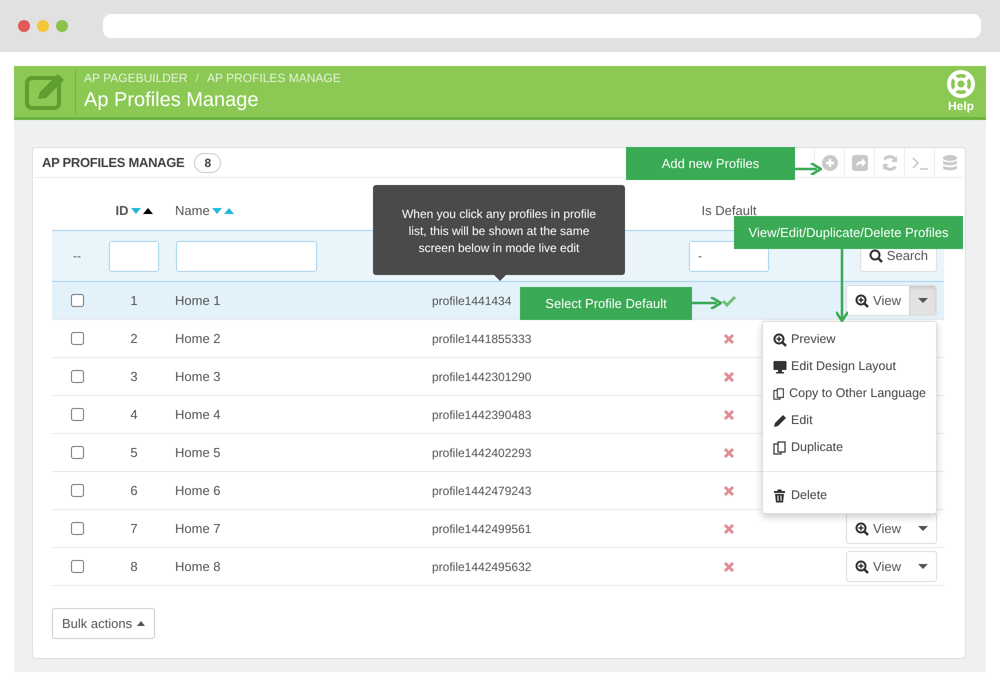 This screenshot has height=690, width=1000. Describe the element at coordinates (198, 453) in the screenshot. I see `name-cell-text: Home 5` at that location.